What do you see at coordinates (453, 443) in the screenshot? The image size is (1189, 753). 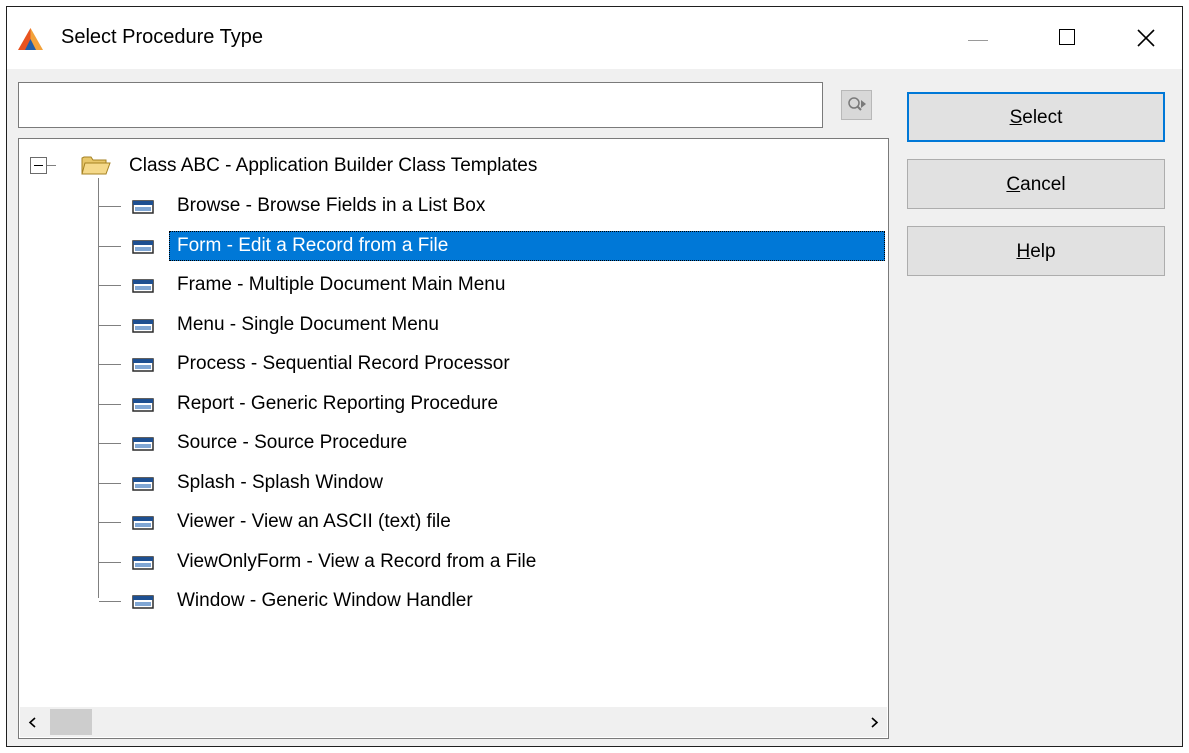 I see `tree-item: Source - Source Procedure` at bounding box center [453, 443].